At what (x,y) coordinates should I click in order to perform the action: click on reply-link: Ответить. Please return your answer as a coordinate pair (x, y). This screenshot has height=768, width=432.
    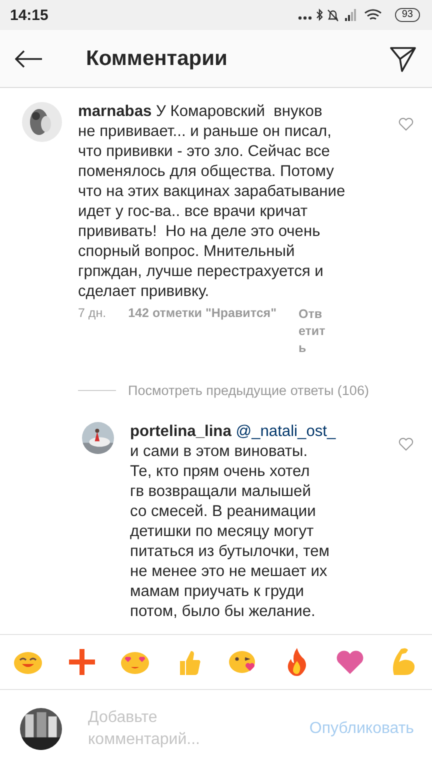
    Looking at the image, I should click on (313, 331).